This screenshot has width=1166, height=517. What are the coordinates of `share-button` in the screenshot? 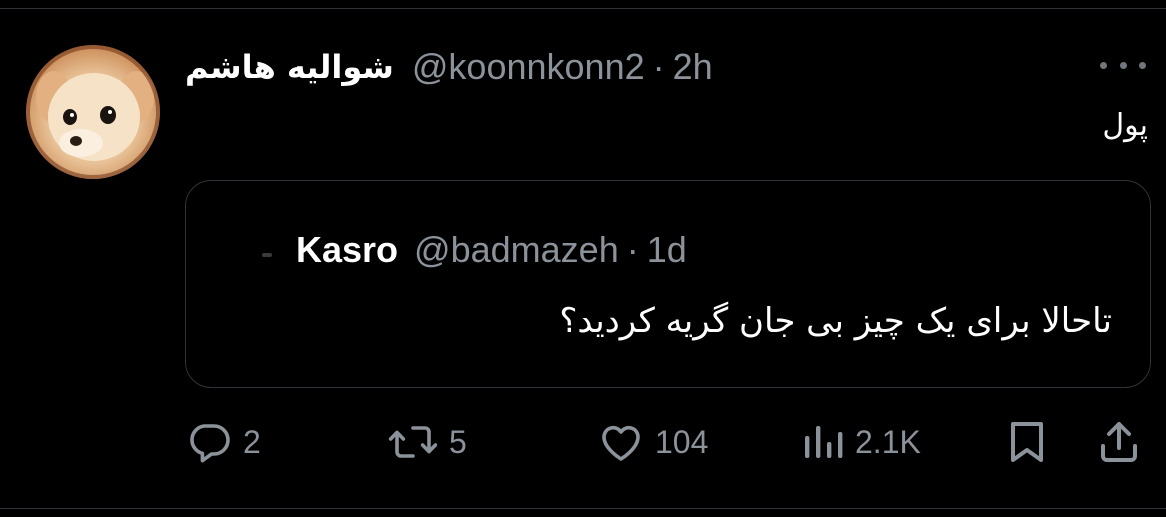 It's located at (1119, 442).